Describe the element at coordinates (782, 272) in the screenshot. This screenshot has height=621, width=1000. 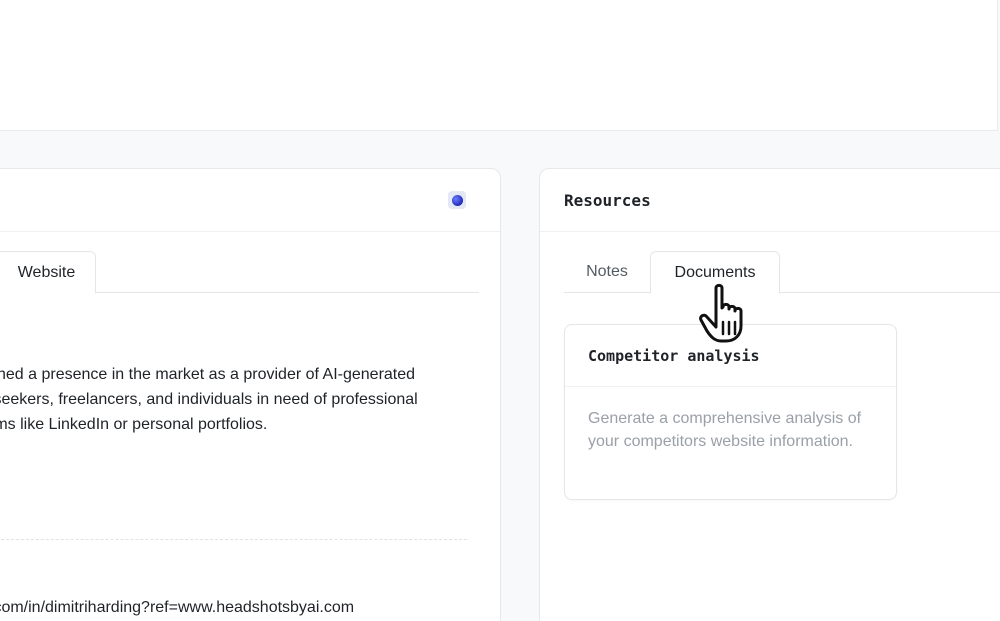
I see `resources-tabs: Notes Documents` at that location.